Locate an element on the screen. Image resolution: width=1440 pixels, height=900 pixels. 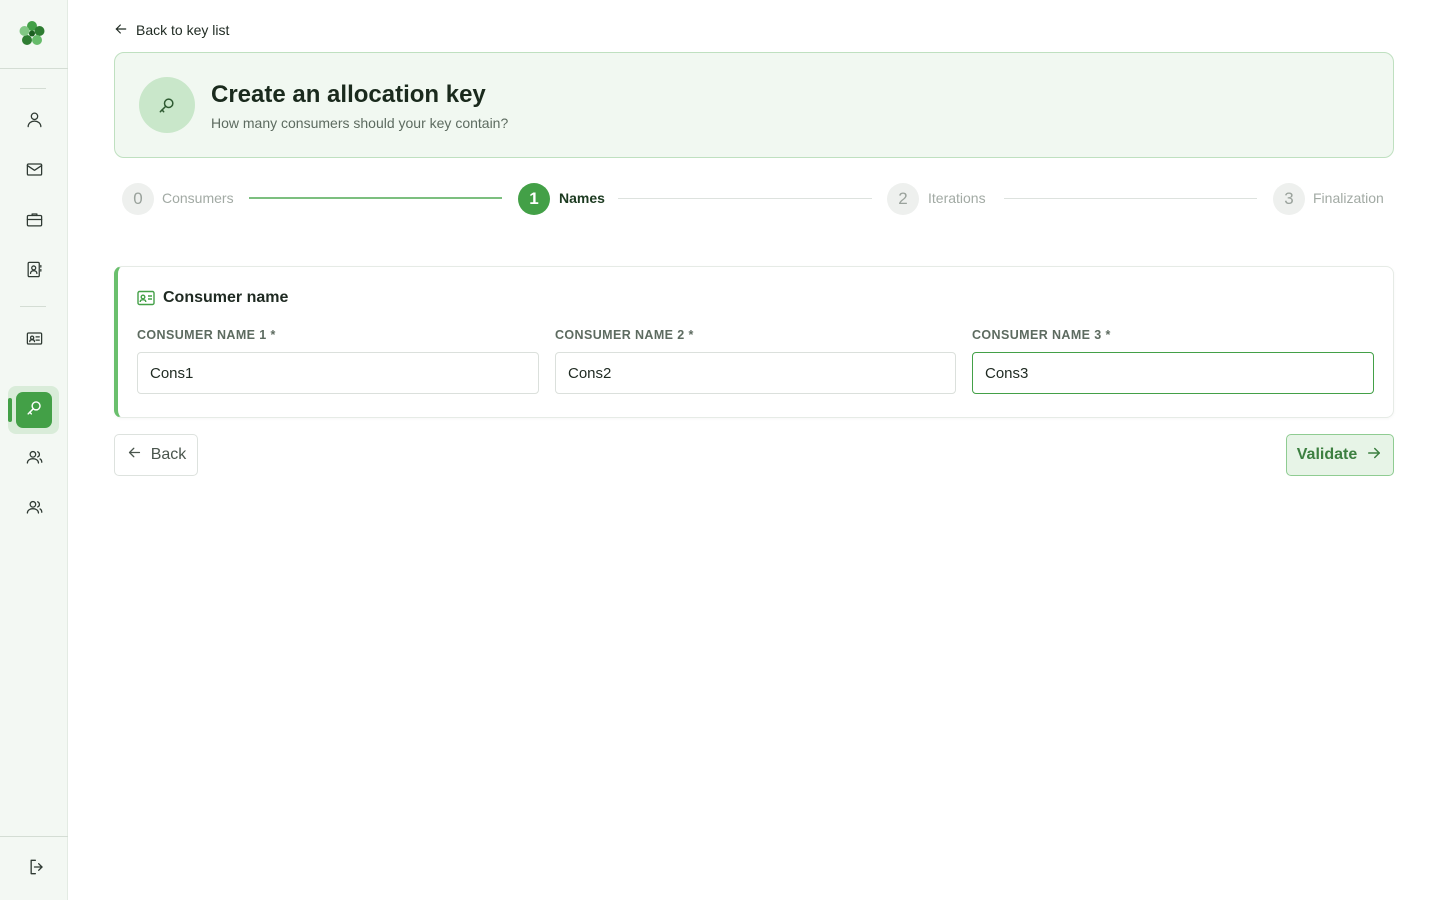
nav-item-consumers is located at coordinates (34, 460).